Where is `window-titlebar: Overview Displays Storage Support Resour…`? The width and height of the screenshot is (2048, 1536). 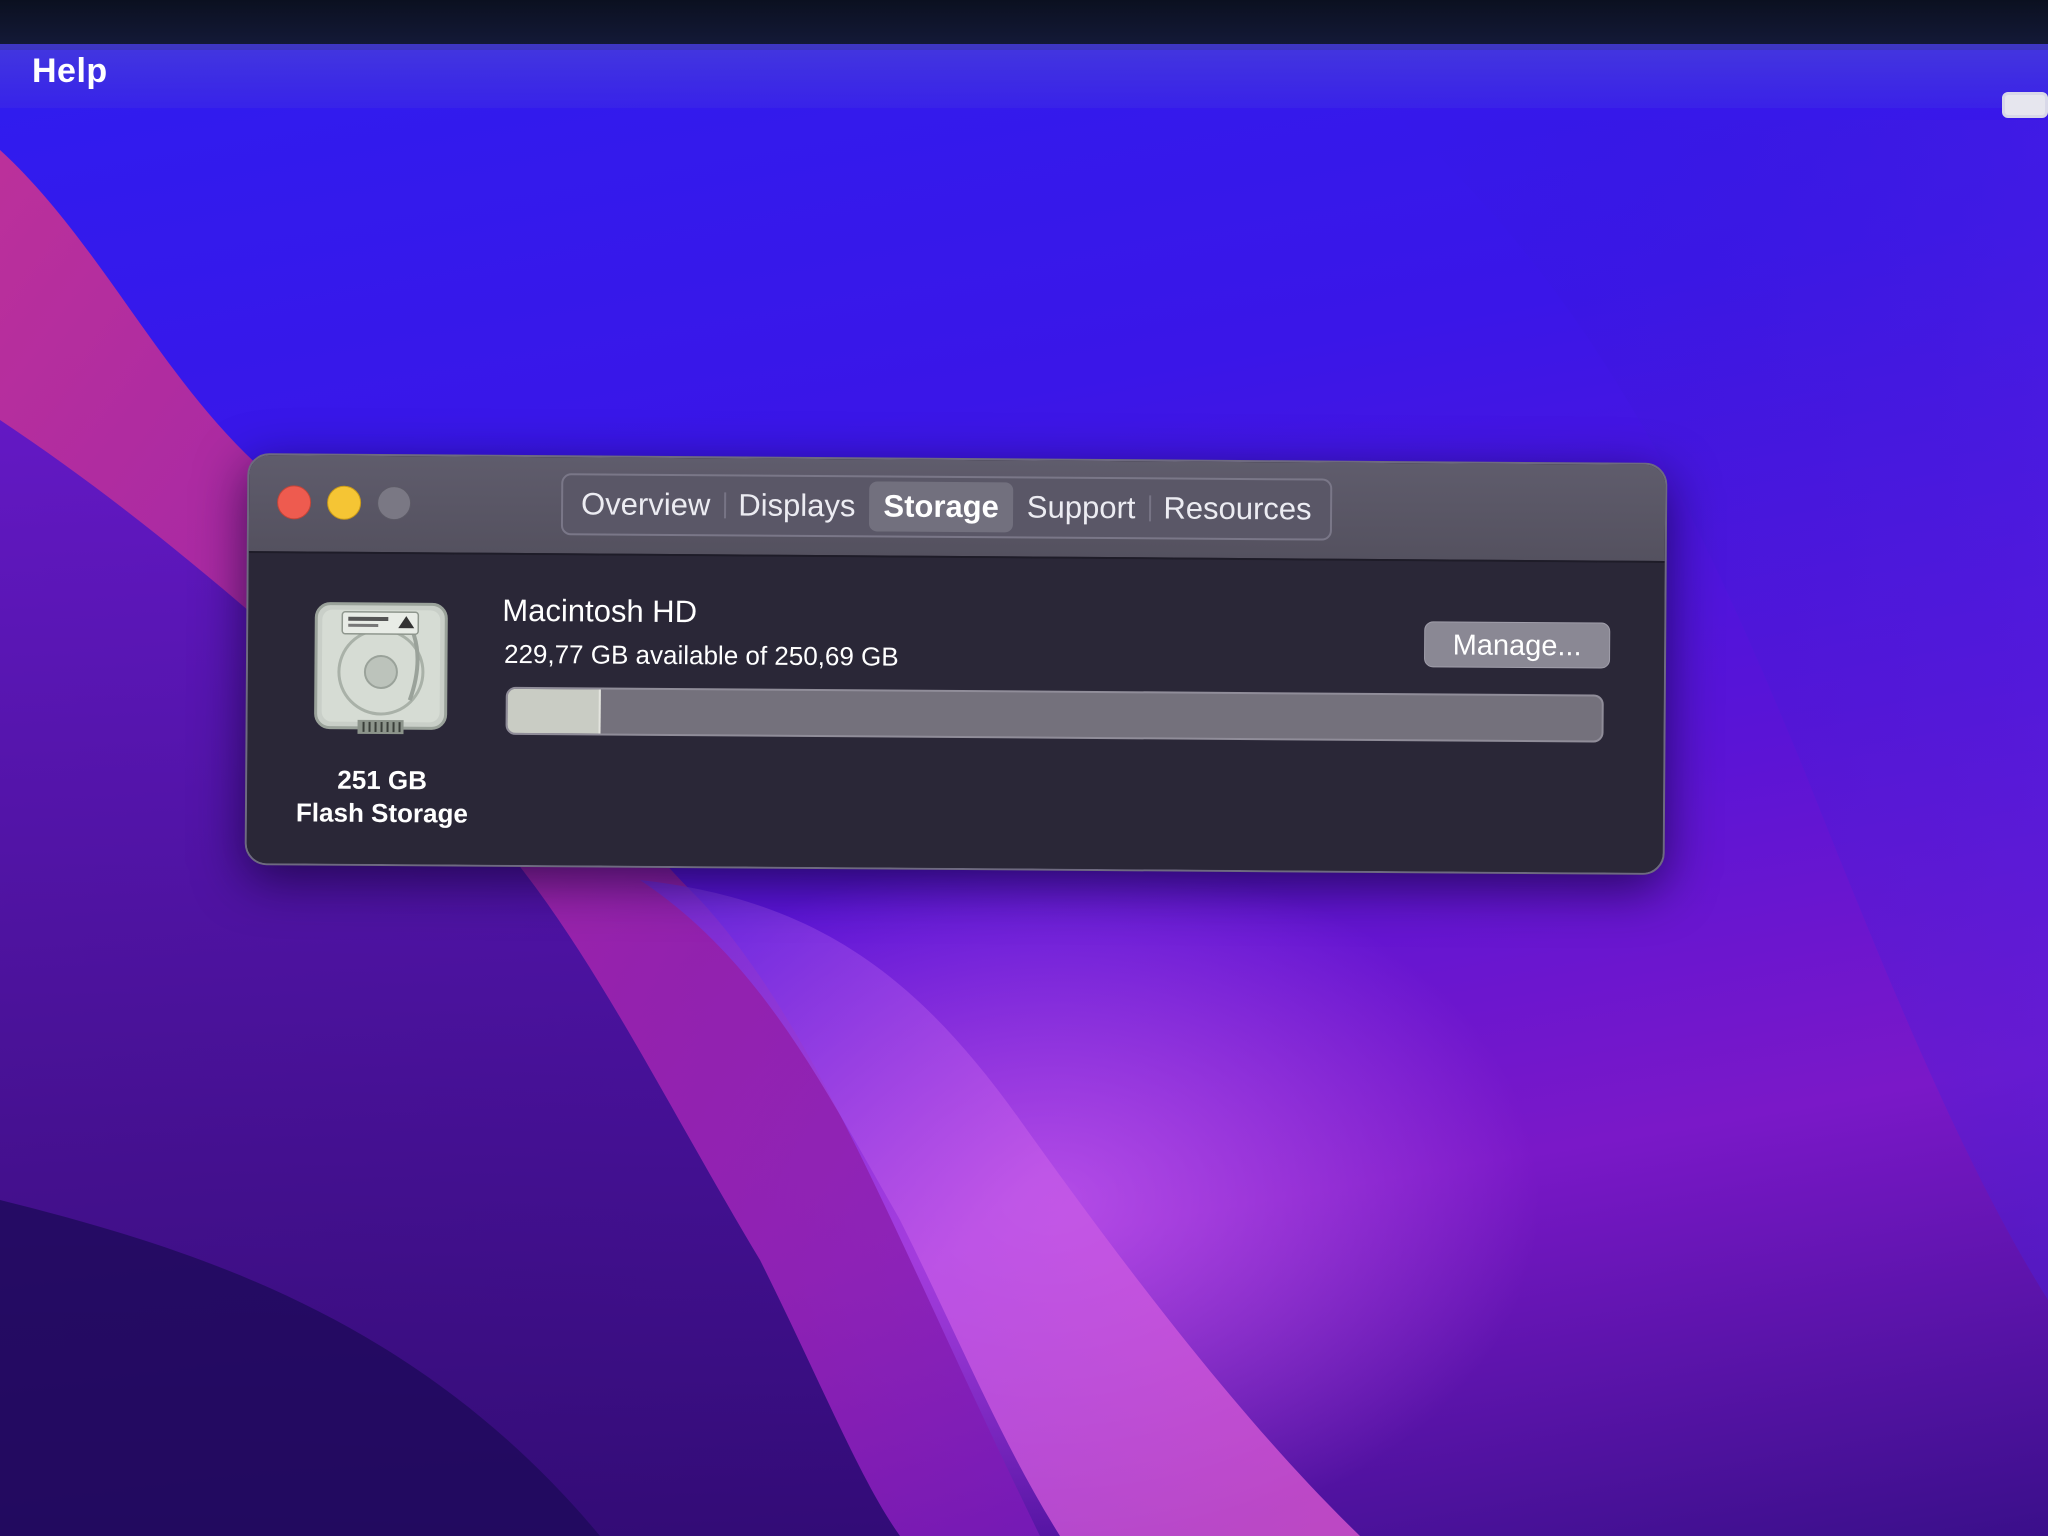
window-titlebar: Overview Displays Storage Support Resour… is located at coordinates (957, 509).